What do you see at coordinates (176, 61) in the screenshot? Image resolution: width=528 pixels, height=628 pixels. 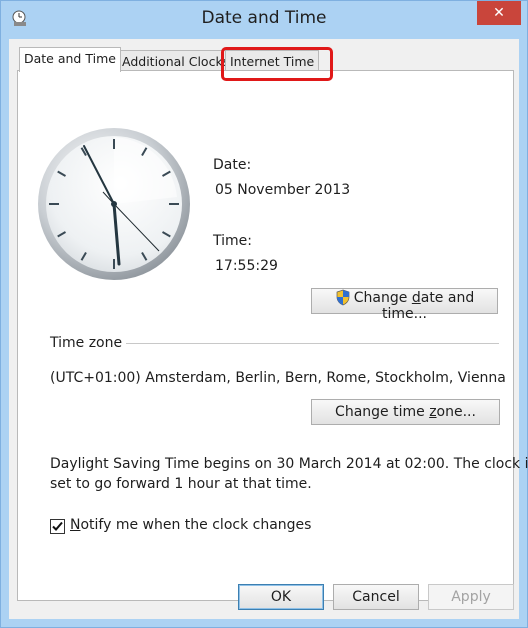 I see `tab-additional-clocks: Additional Clocks` at bounding box center [176, 61].